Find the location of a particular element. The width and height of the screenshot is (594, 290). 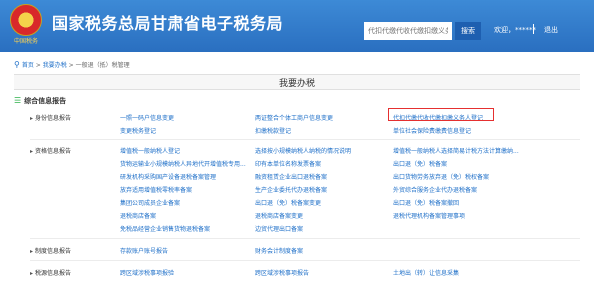

link-qual-9: 放弃适用增值税零税率备案 is located at coordinates (156, 189).